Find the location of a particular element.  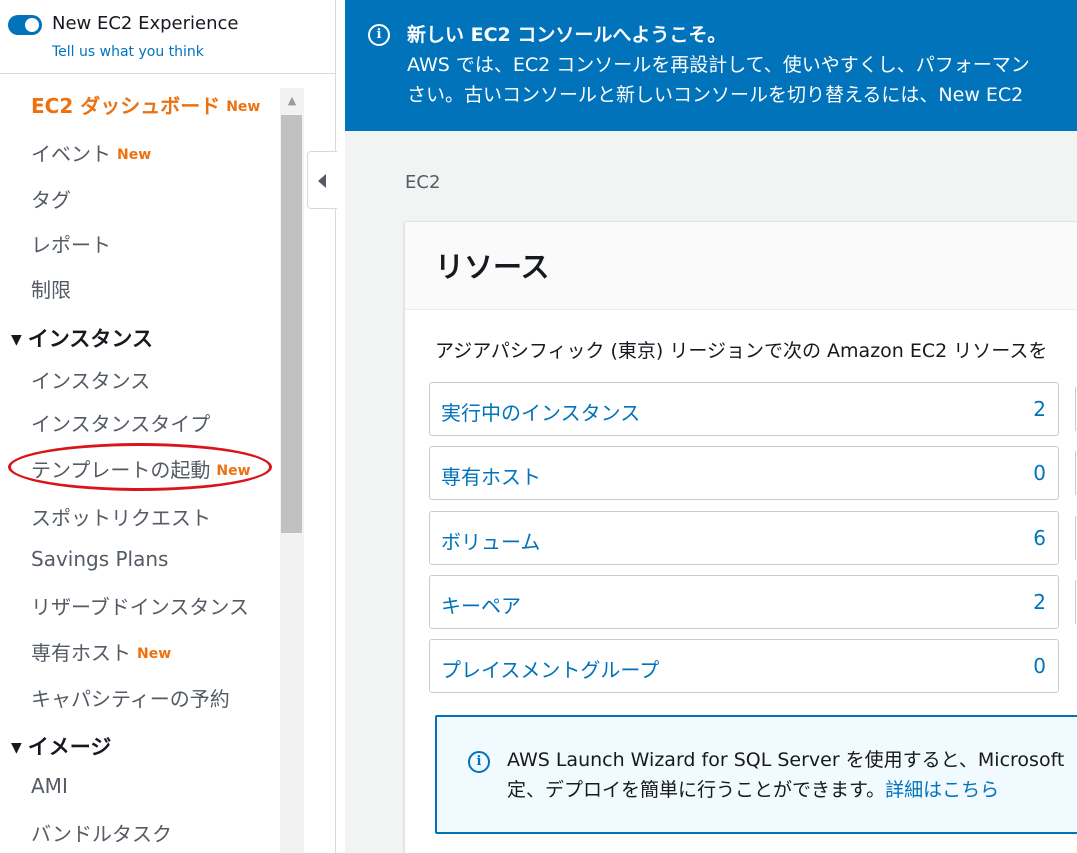

sidebar-item-events: イベント New is located at coordinates (91, 152).